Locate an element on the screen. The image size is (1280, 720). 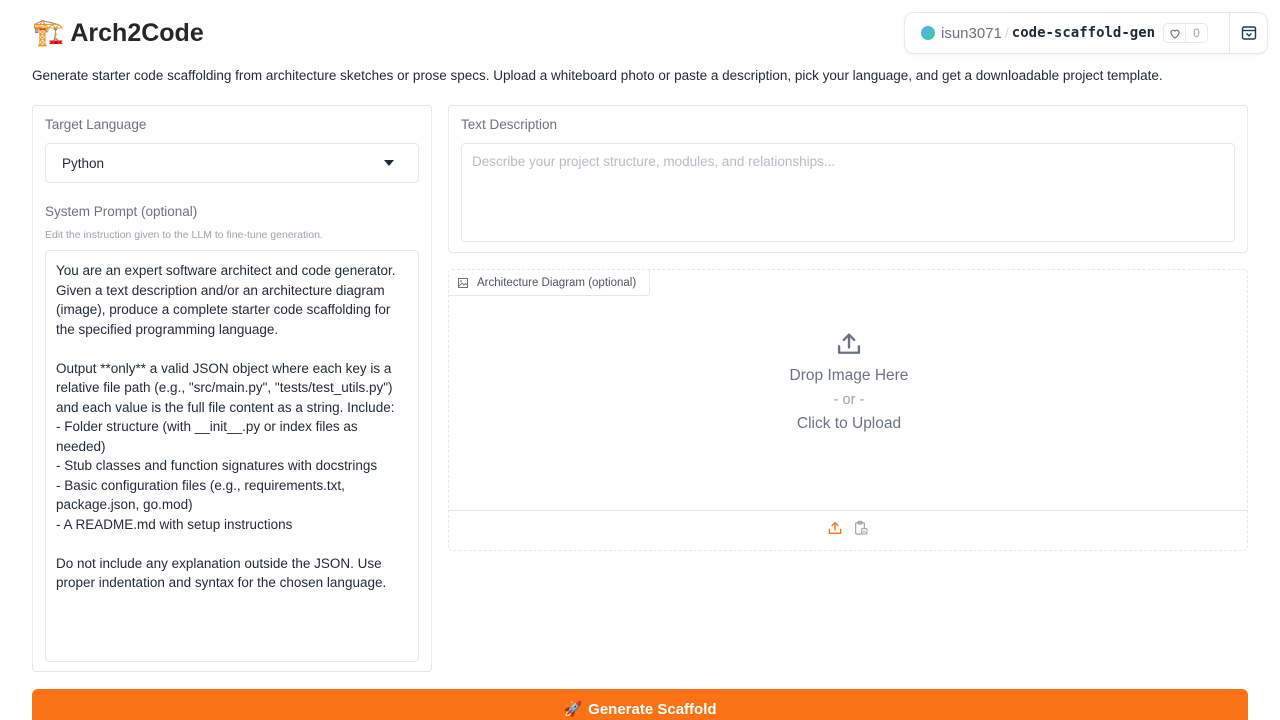
space-repo: code-scaffold-gen is located at coordinates (1083, 33).